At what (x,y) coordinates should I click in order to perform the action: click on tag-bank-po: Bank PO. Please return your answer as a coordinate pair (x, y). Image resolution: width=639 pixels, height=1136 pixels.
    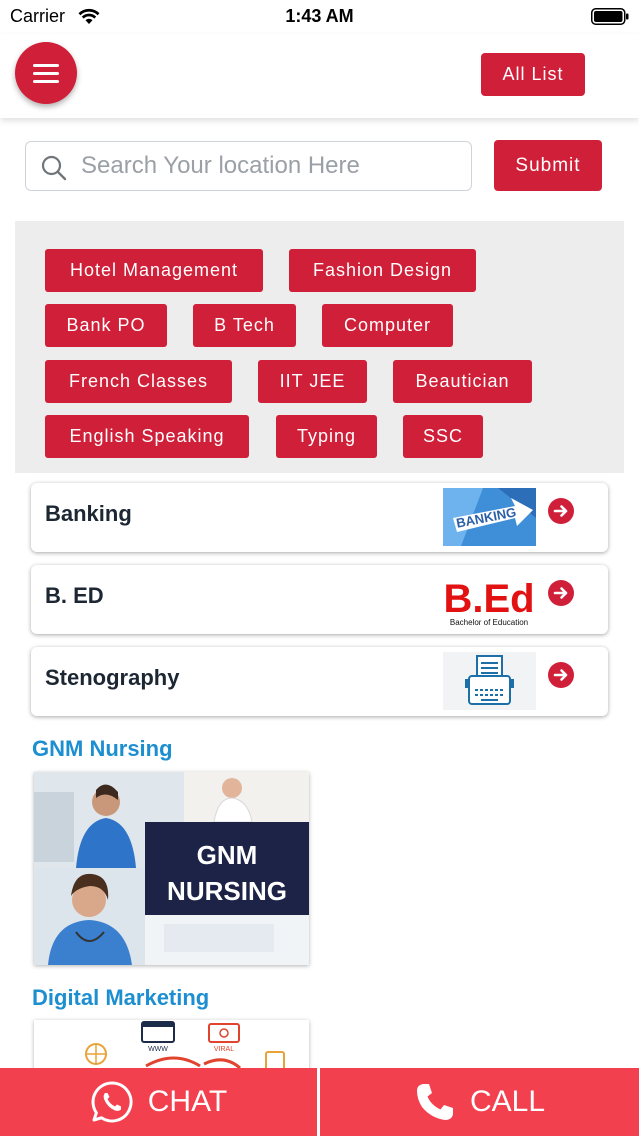
    Looking at the image, I should click on (106, 325).